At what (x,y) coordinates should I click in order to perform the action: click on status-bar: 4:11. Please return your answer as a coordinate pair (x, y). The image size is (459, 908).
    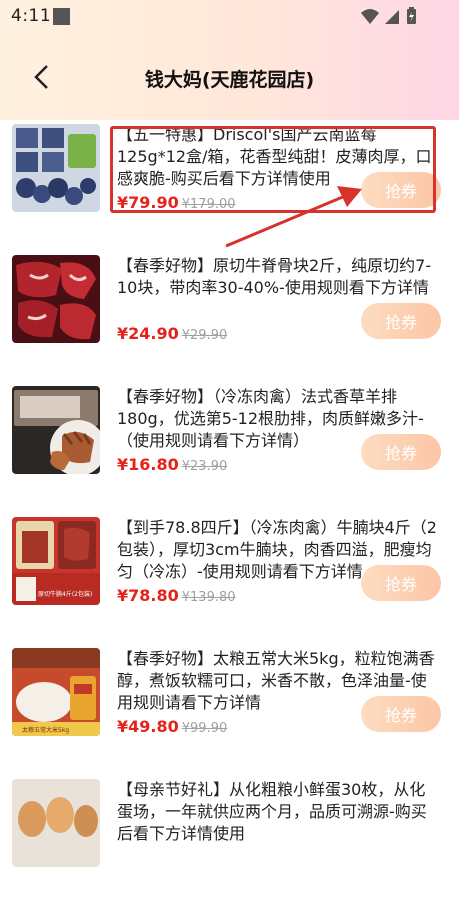
    Looking at the image, I should click on (229, 16).